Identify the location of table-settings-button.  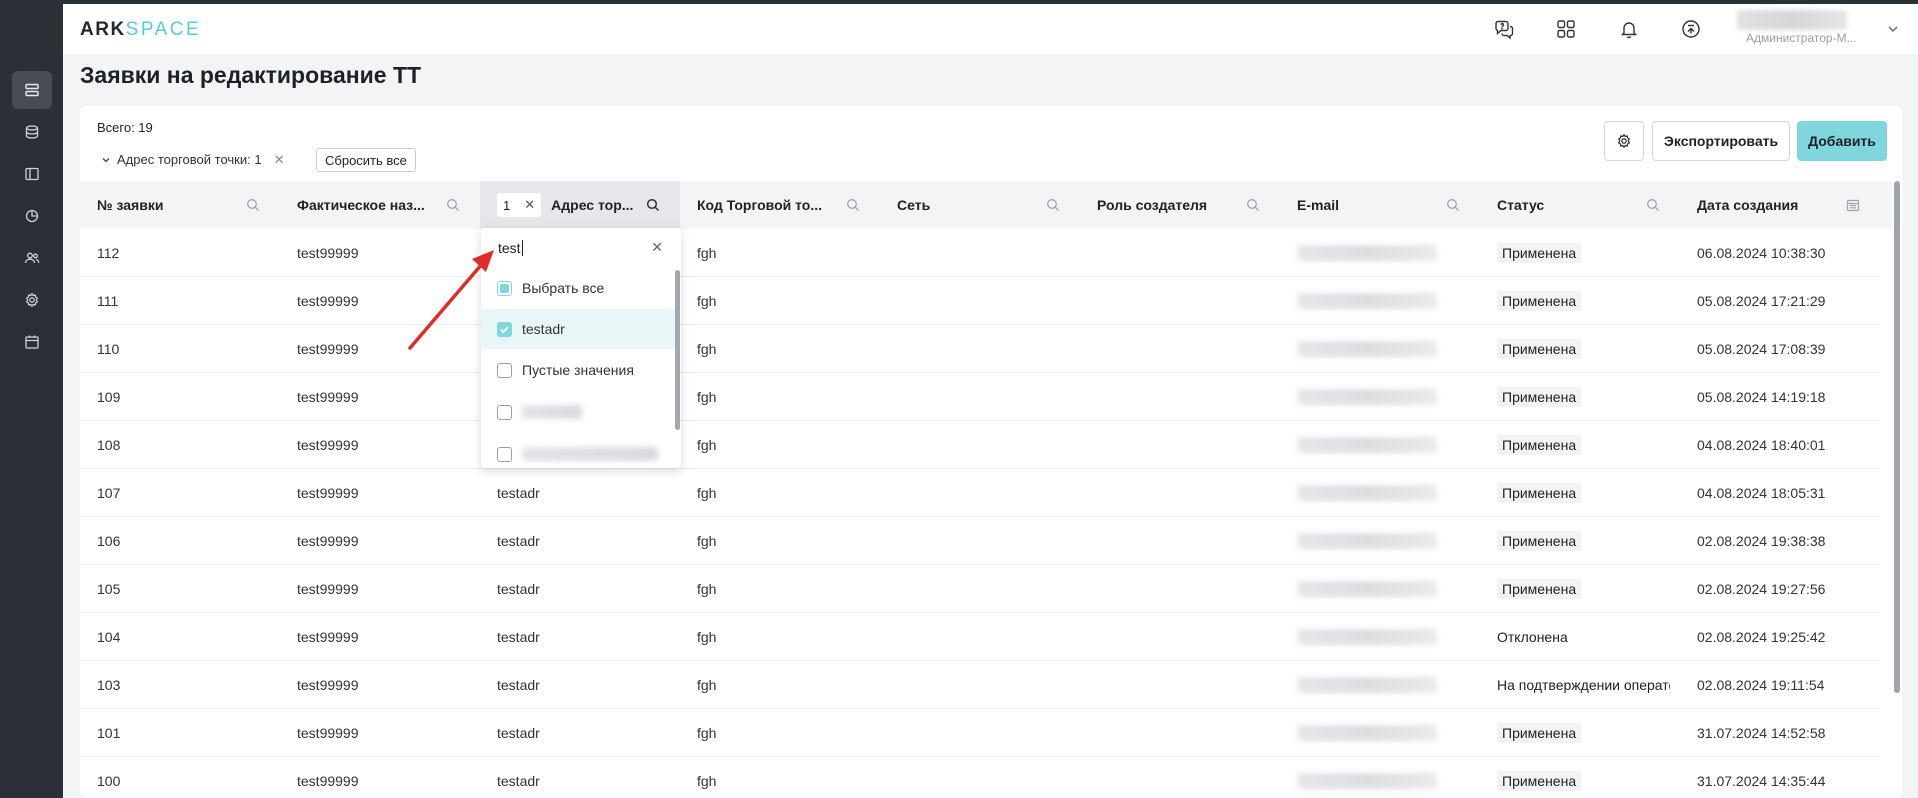
(1624, 141).